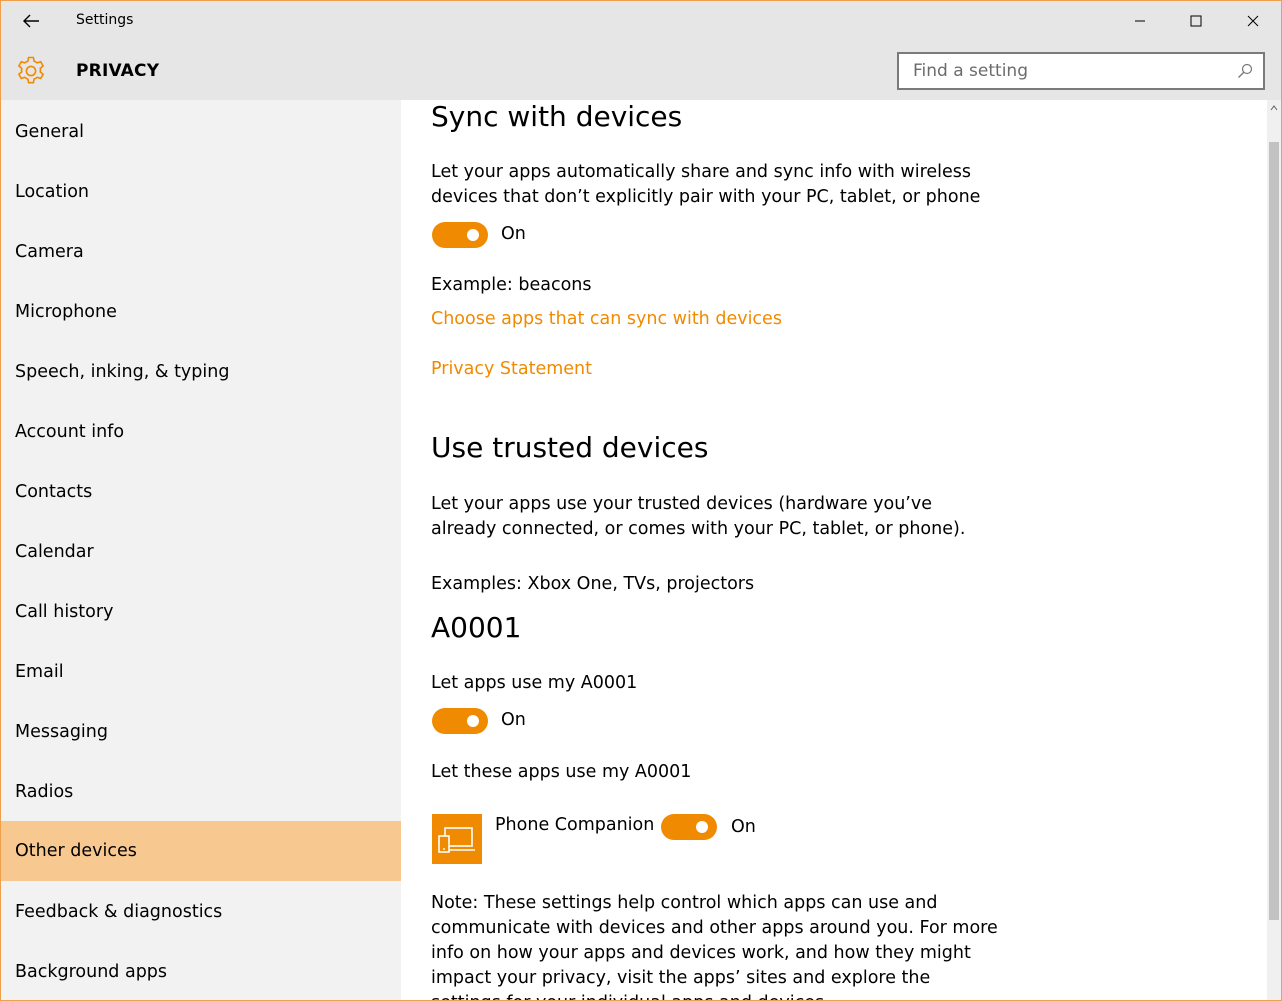 This screenshot has width=1282, height=1001. I want to click on search-icon, so click(1245, 71).